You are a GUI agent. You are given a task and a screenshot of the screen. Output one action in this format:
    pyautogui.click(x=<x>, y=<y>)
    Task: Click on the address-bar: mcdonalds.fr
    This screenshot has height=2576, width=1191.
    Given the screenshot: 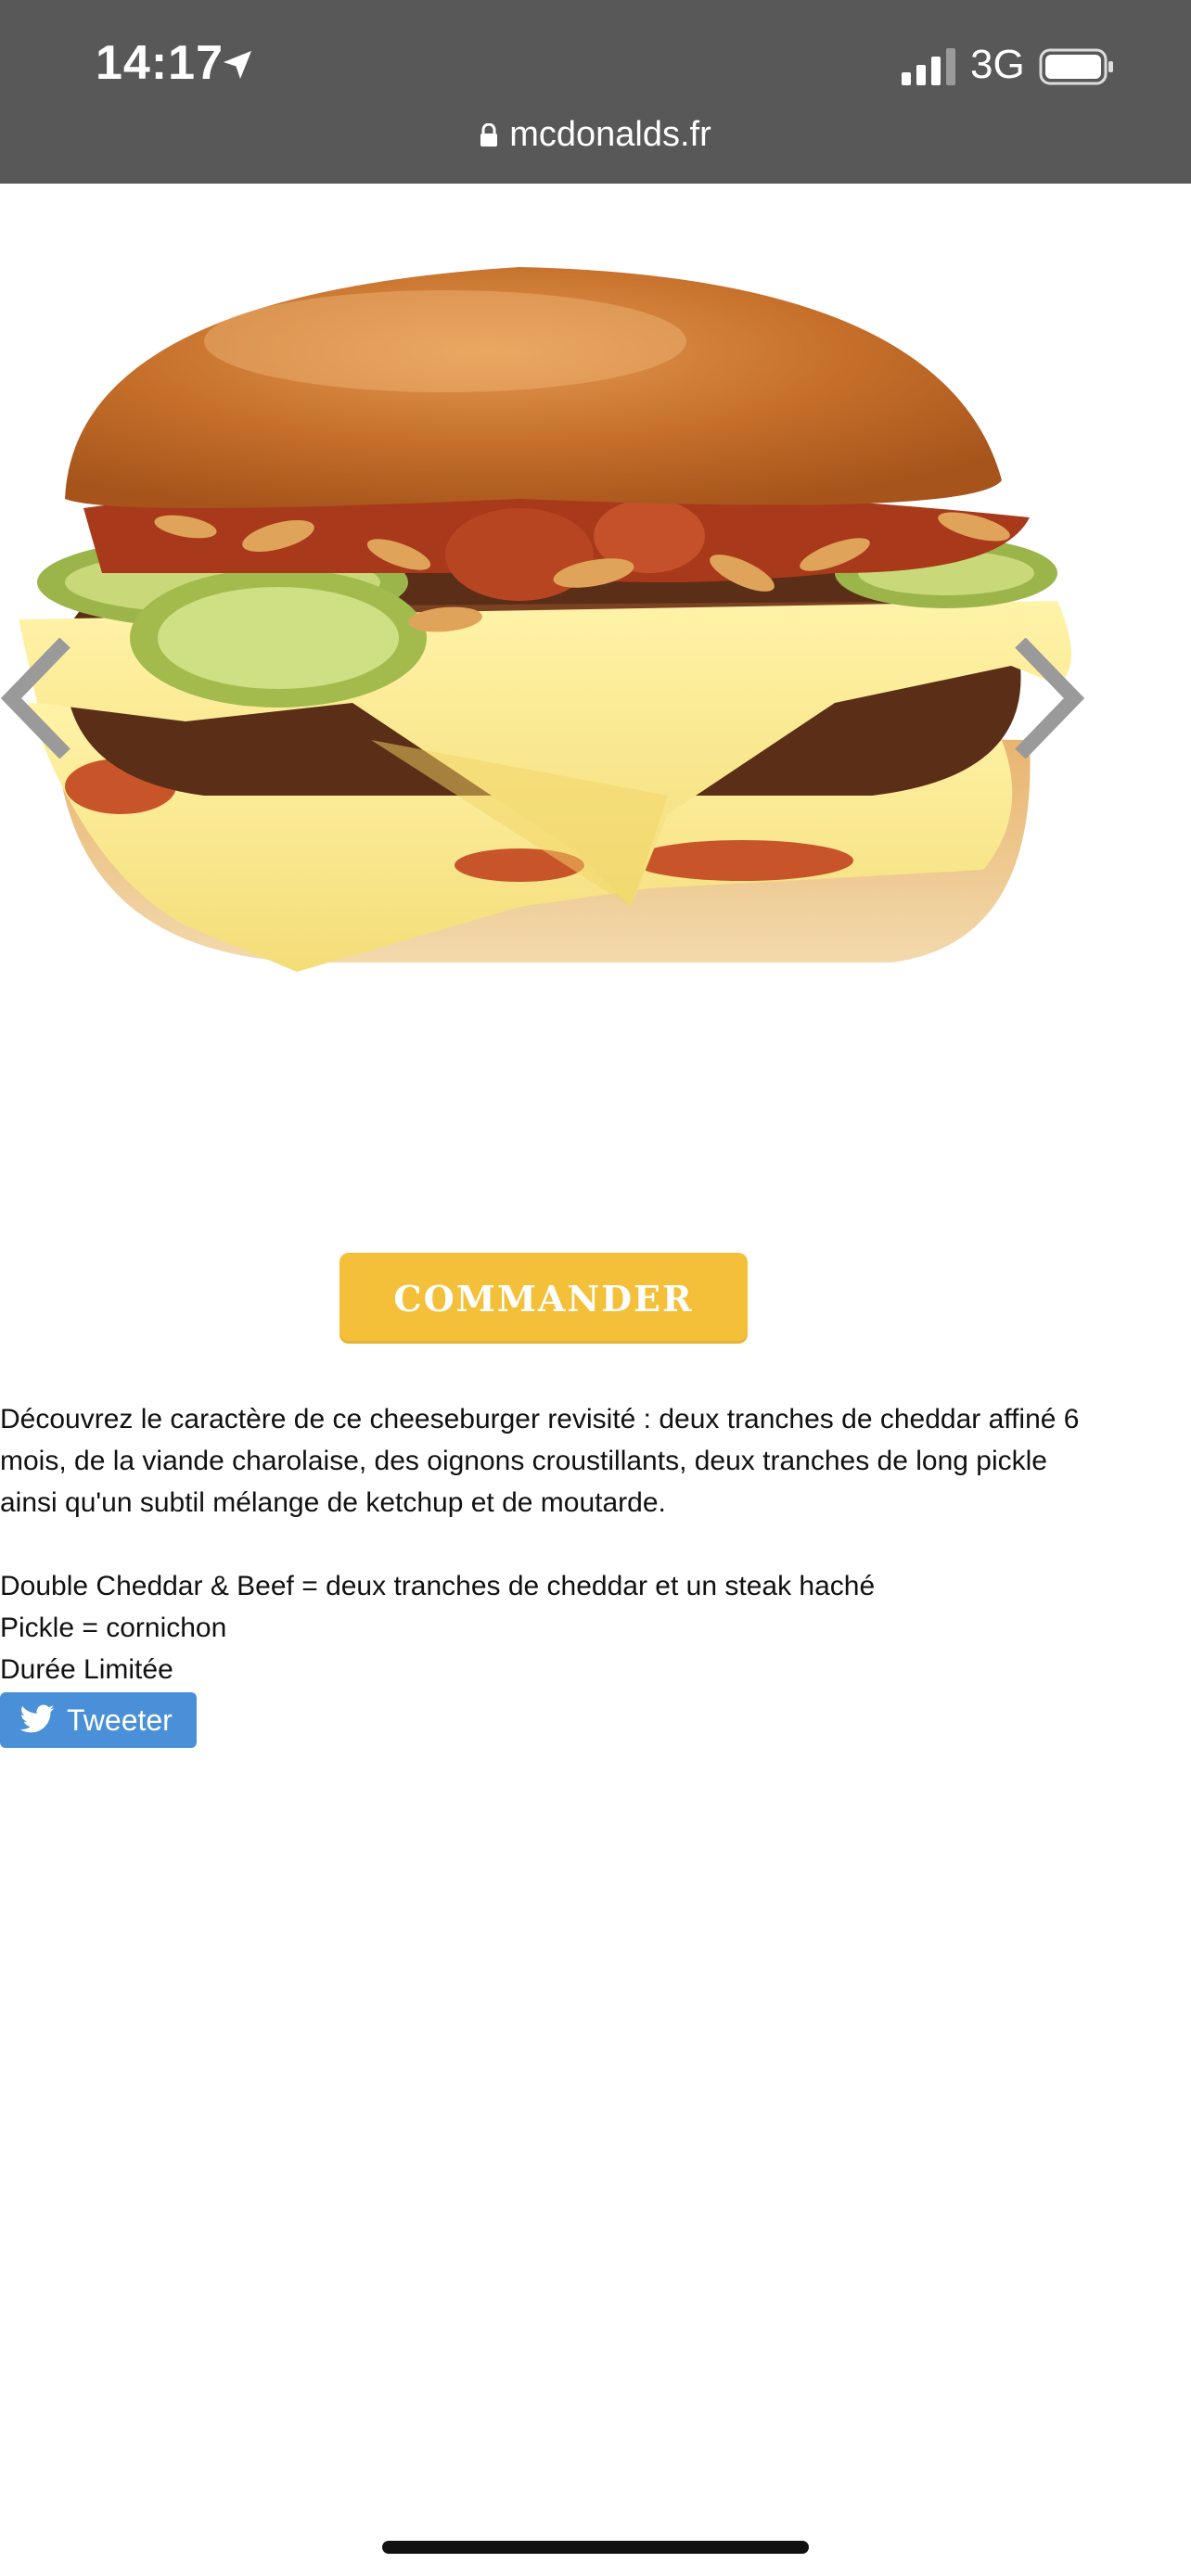 What is the action you would take?
    pyautogui.click(x=595, y=135)
    